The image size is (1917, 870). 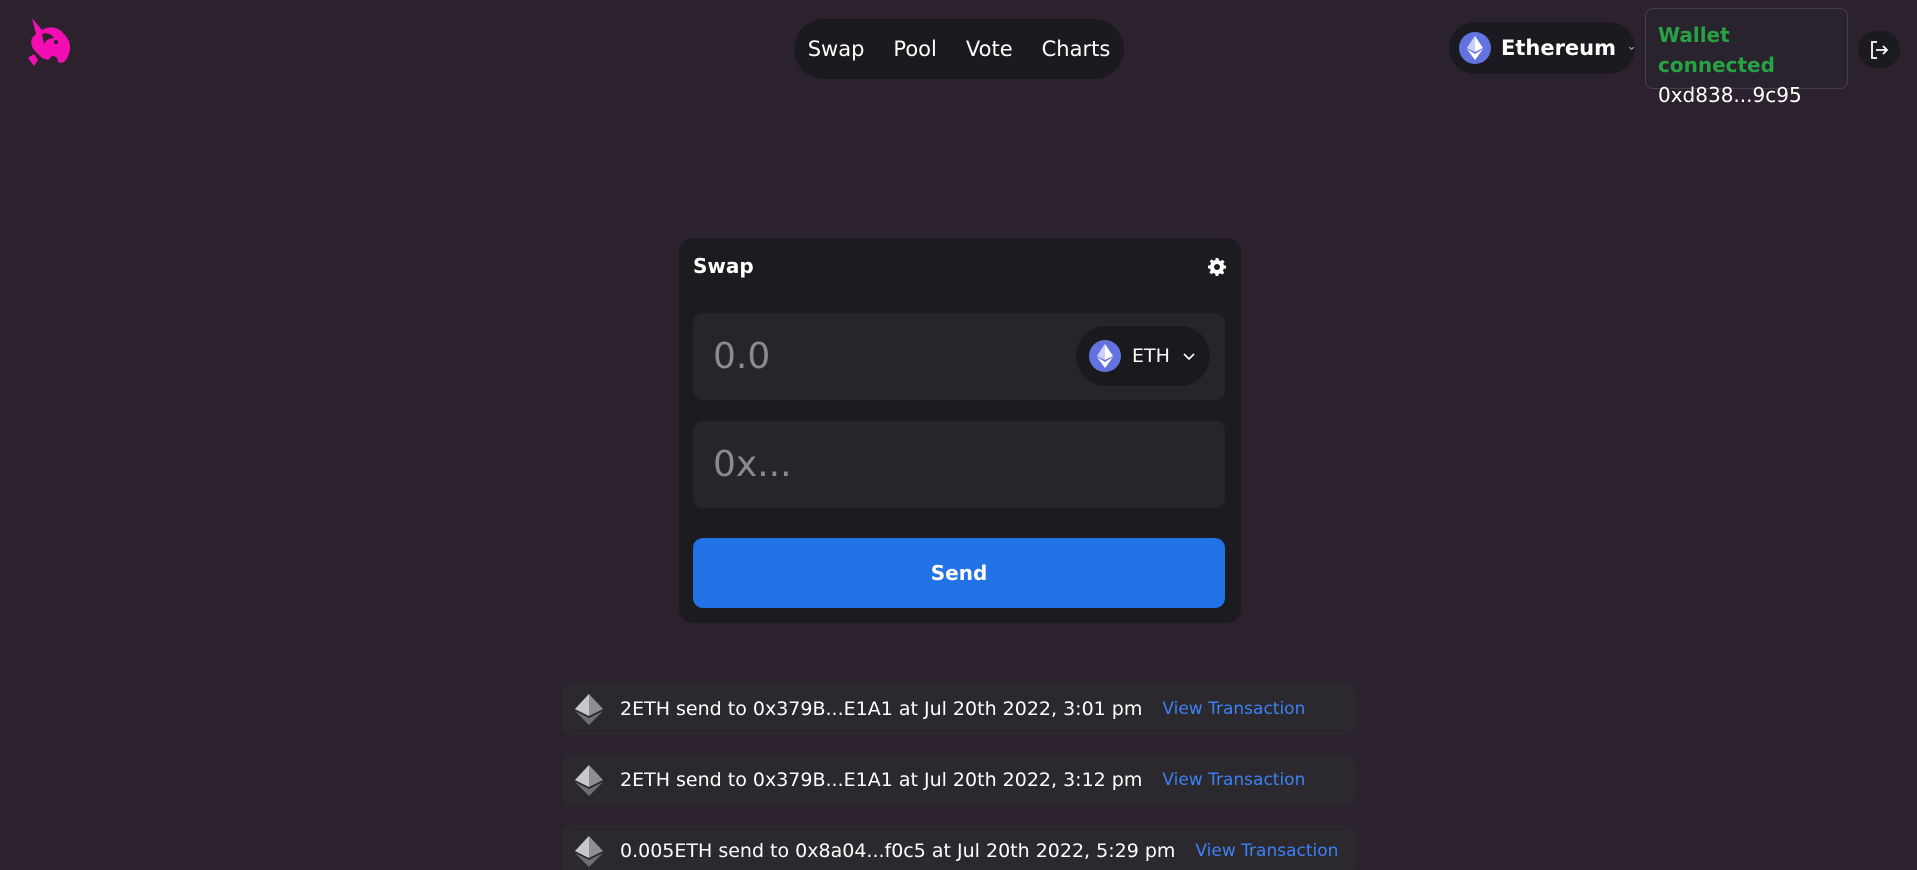 I want to click on logout-icon, so click(x=1880, y=49).